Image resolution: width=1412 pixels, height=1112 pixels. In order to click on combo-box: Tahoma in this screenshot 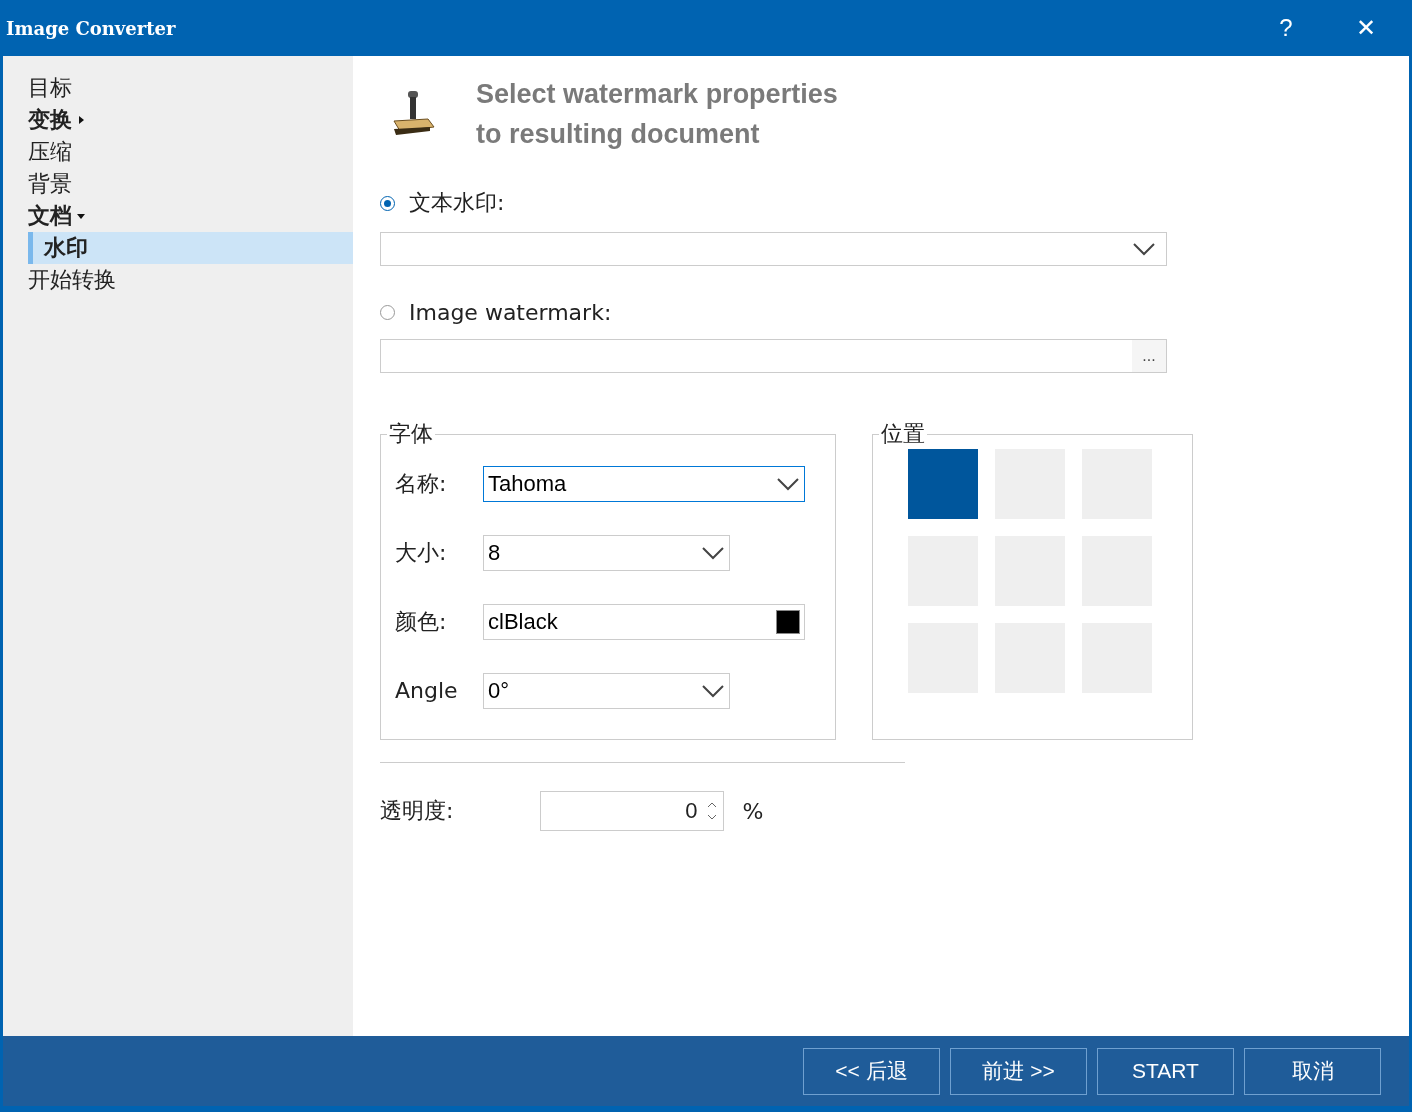, I will do `click(644, 483)`.